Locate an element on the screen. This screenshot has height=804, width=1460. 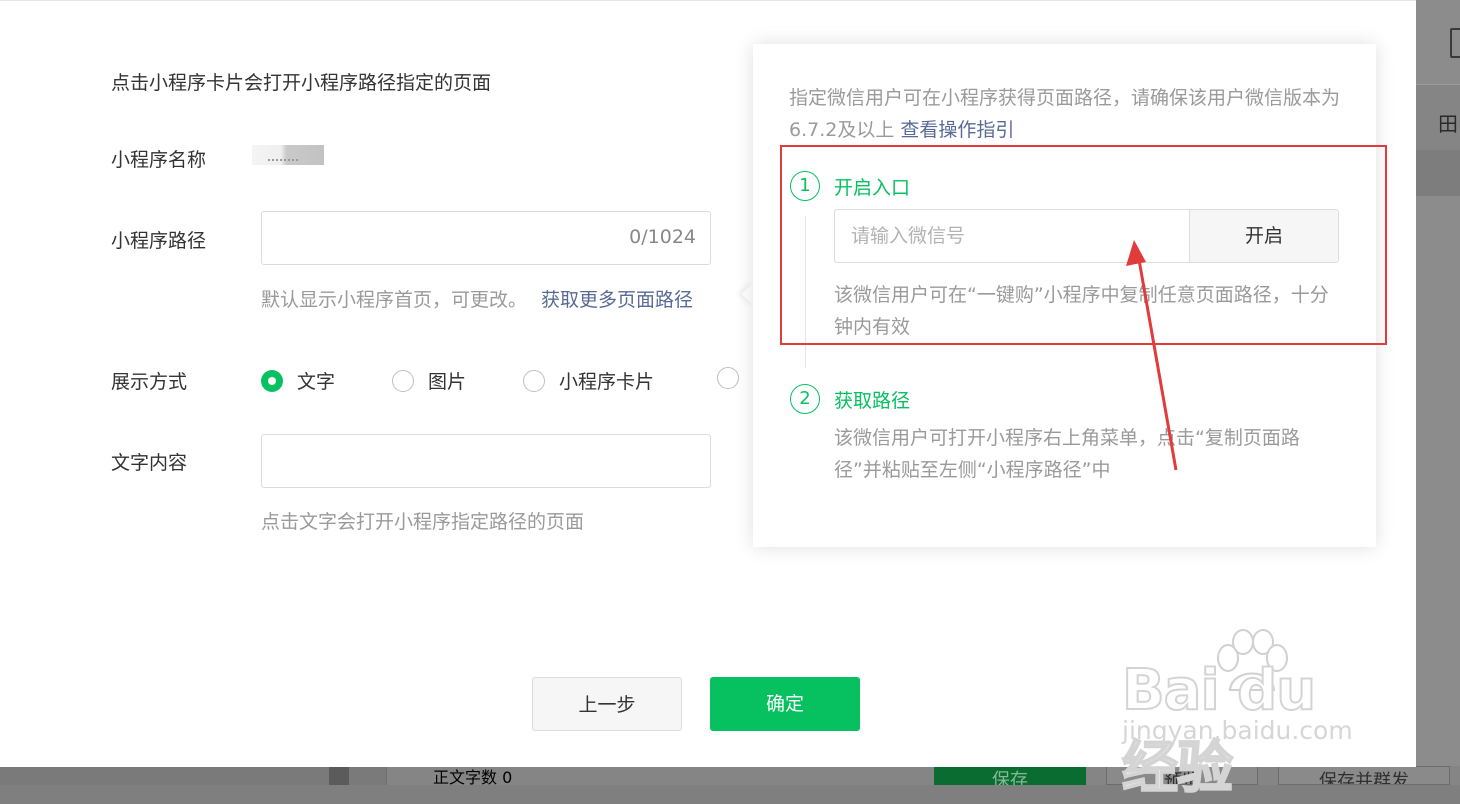
watermark-url: jingyan.baidu.com is located at coordinates (1237, 730).